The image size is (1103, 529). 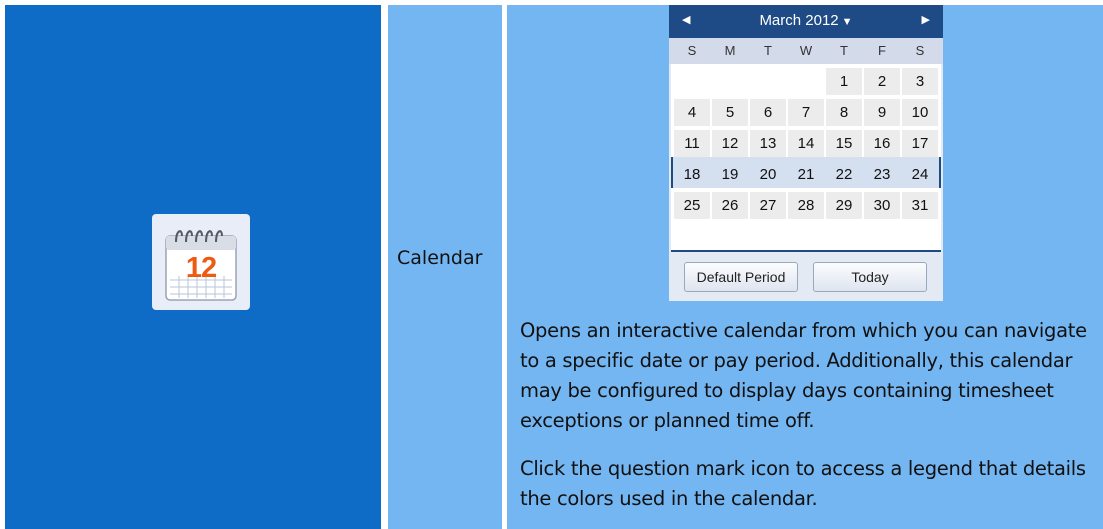 I want to click on month-dropdown: March 2012 ▼, so click(x=806, y=20).